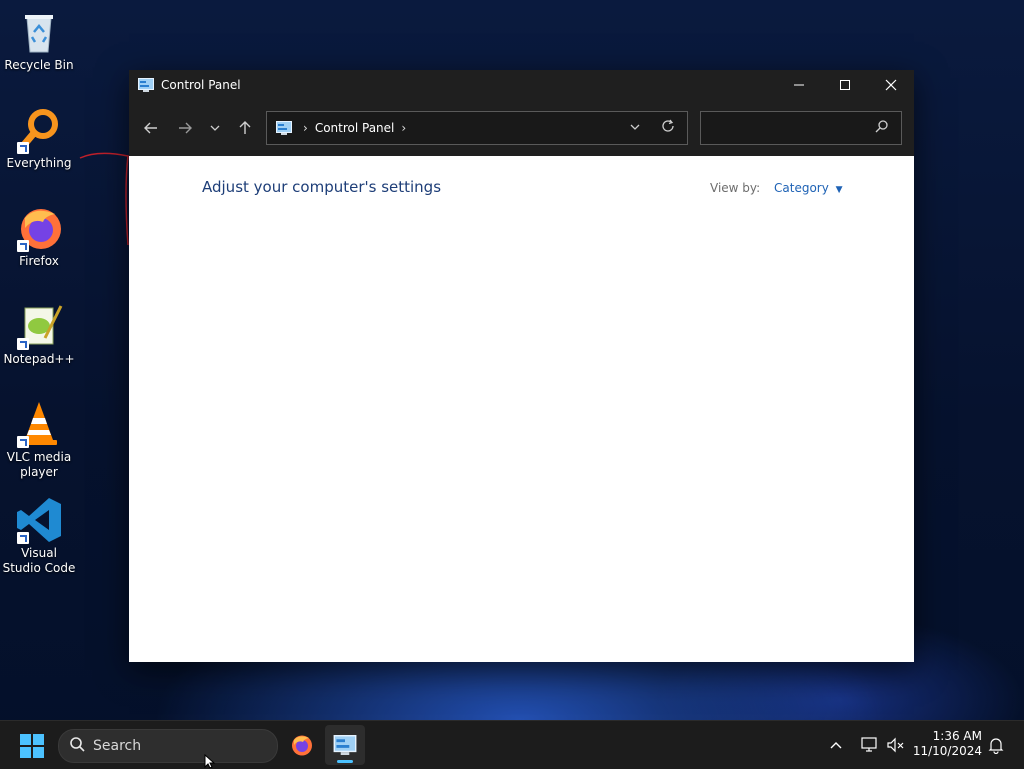  What do you see at coordinates (735, 188) in the screenshot?
I see `view-by-label: View by:` at bounding box center [735, 188].